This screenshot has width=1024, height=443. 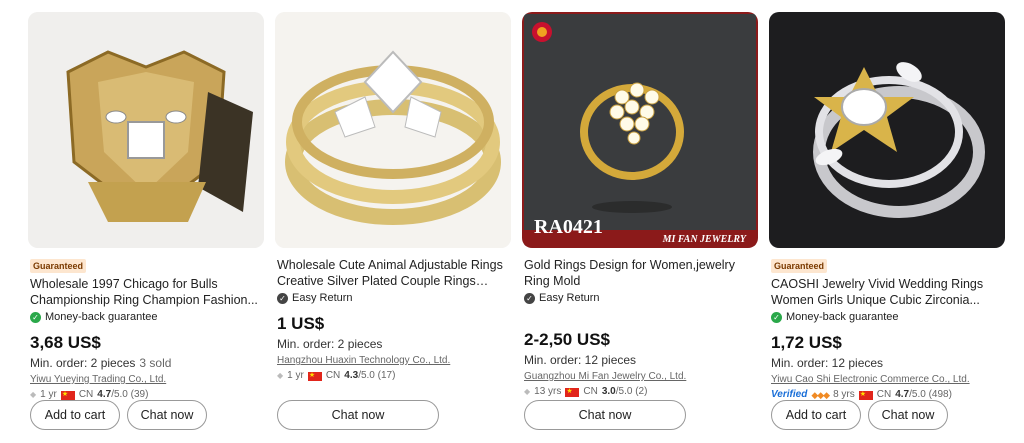 I want to click on image-brand-label: MI FAN JEWELRY, so click(x=704, y=239).